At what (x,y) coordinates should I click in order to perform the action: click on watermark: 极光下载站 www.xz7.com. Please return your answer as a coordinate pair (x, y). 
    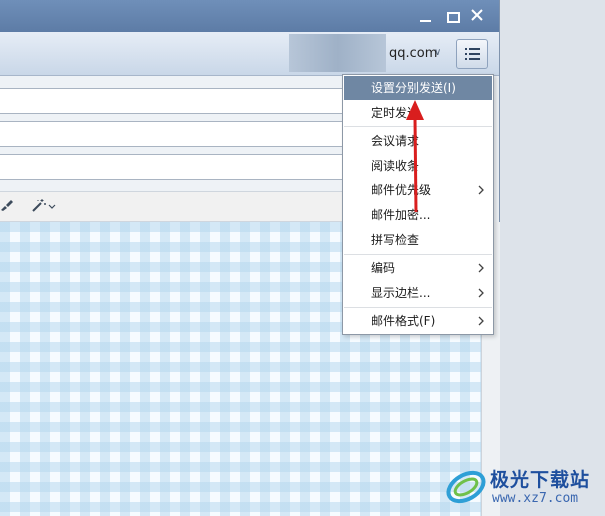
    Looking at the image, I should click on (523, 487).